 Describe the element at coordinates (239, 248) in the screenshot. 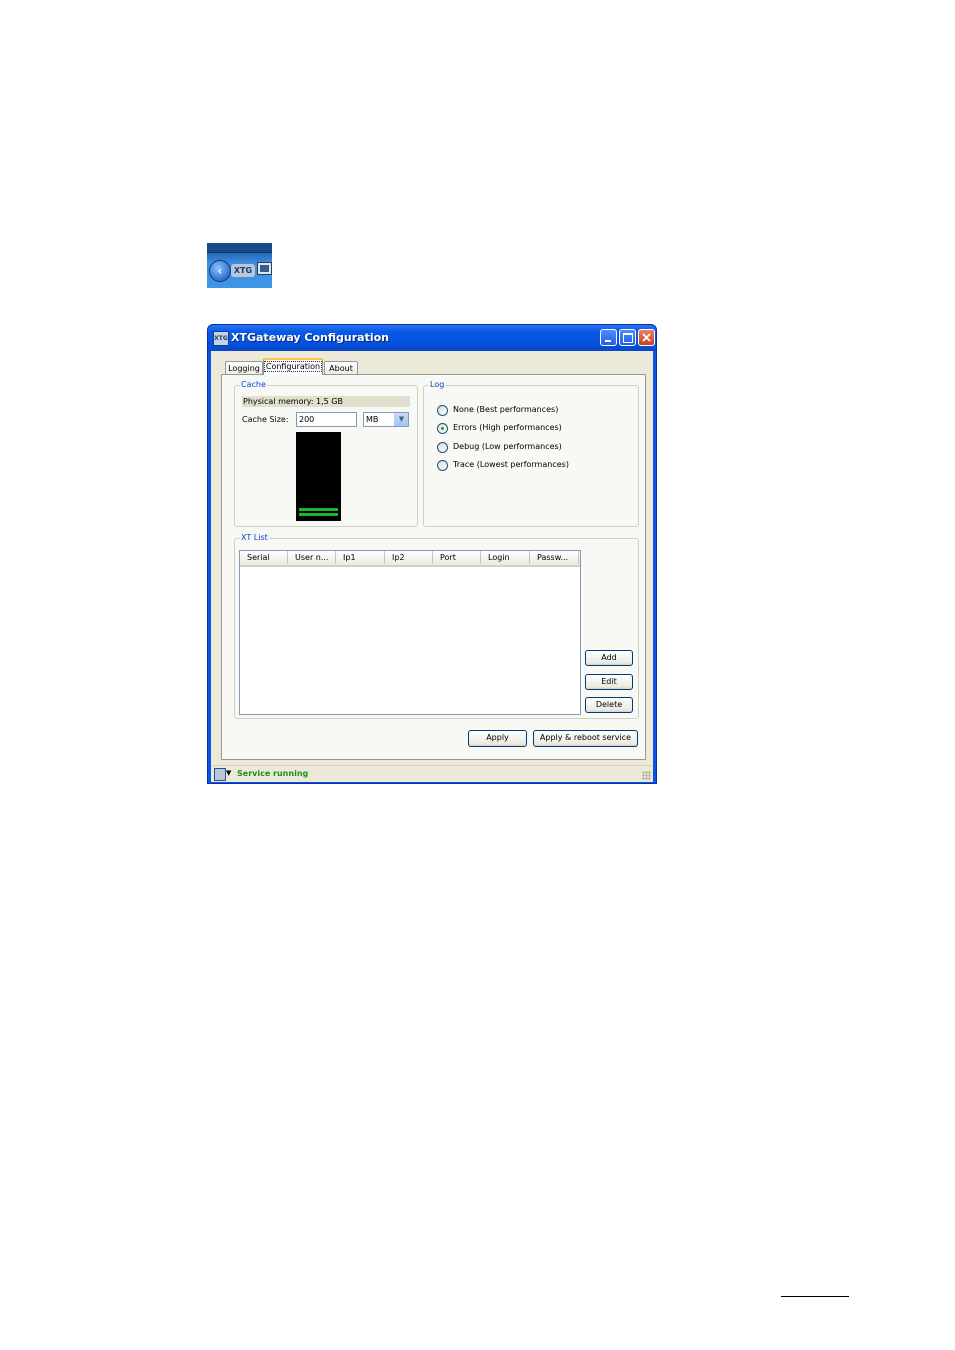

I see `tray-band` at that location.